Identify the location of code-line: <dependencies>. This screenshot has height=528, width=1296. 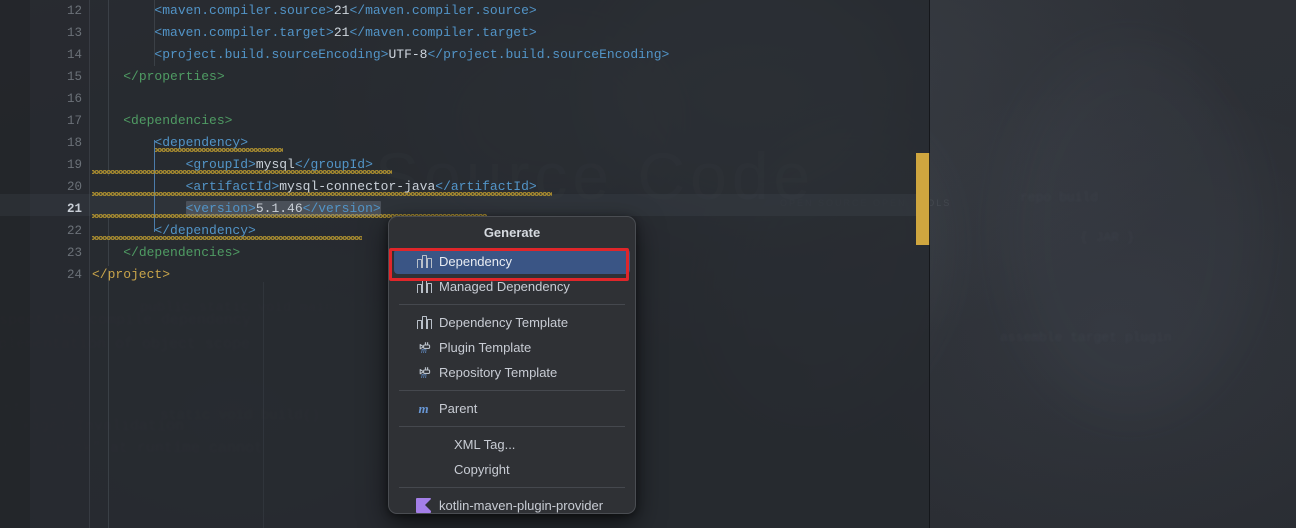
(162, 121).